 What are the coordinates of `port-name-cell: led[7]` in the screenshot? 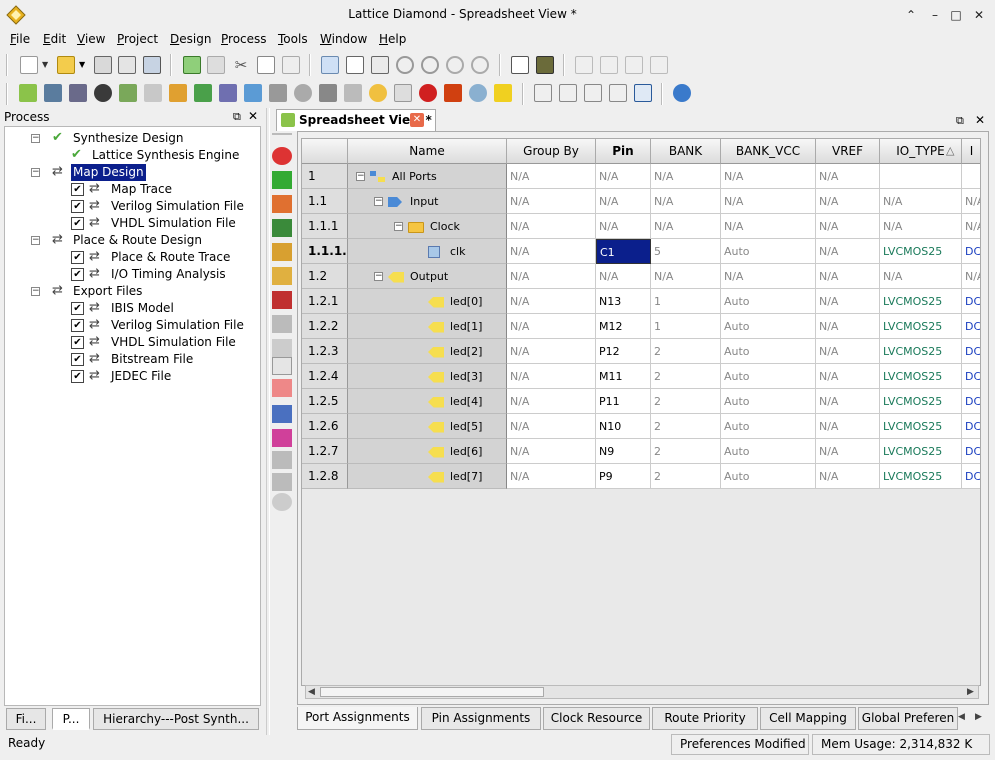 It's located at (427, 476).